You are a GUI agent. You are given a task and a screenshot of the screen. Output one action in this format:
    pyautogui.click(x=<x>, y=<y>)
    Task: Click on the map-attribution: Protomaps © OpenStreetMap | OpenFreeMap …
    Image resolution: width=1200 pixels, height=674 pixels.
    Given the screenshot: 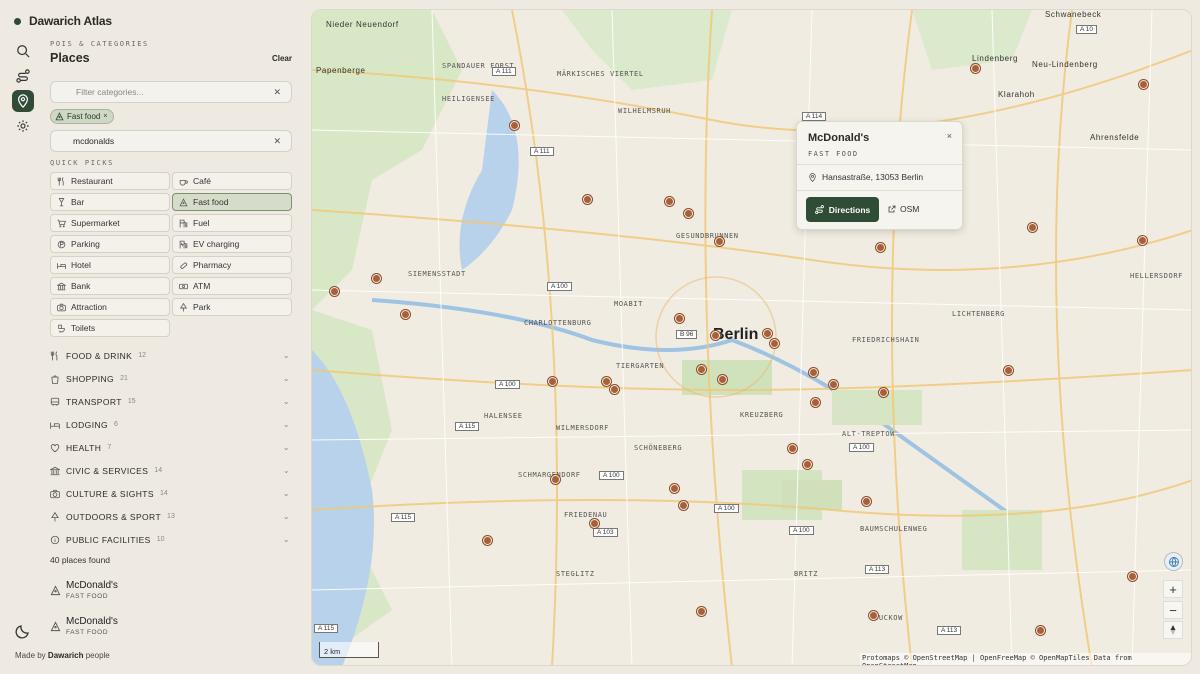 What is the action you would take?
    pyautogui.click(x=1025, y=659)
    